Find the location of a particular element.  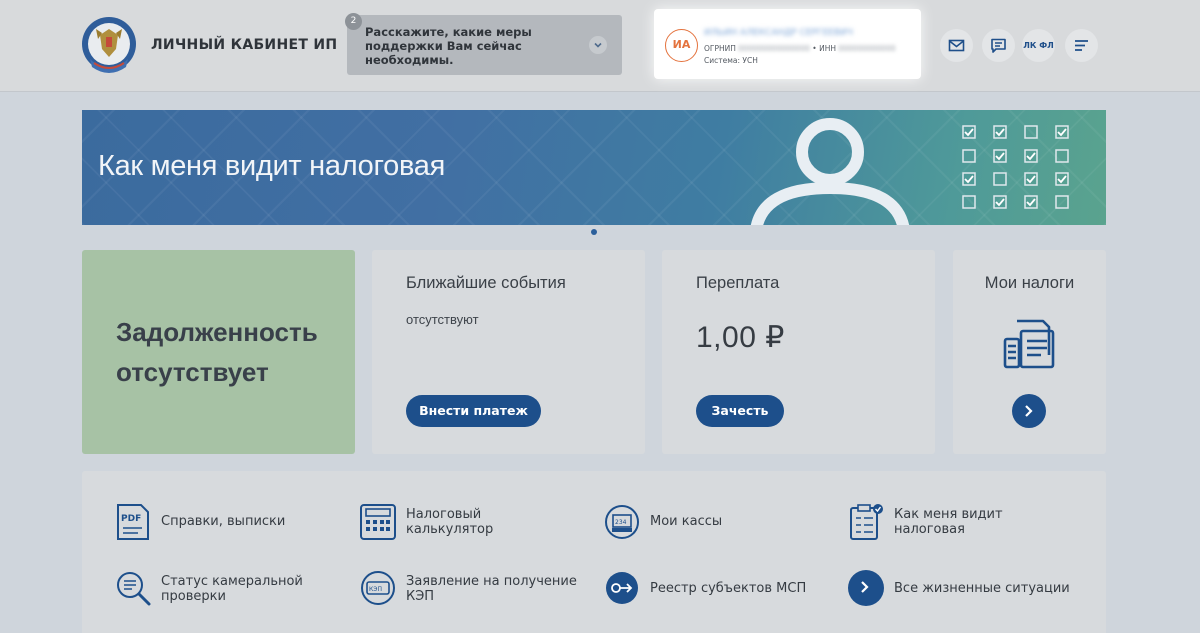

pdf-document-icon: PDF is located at coordinates (133, 522).